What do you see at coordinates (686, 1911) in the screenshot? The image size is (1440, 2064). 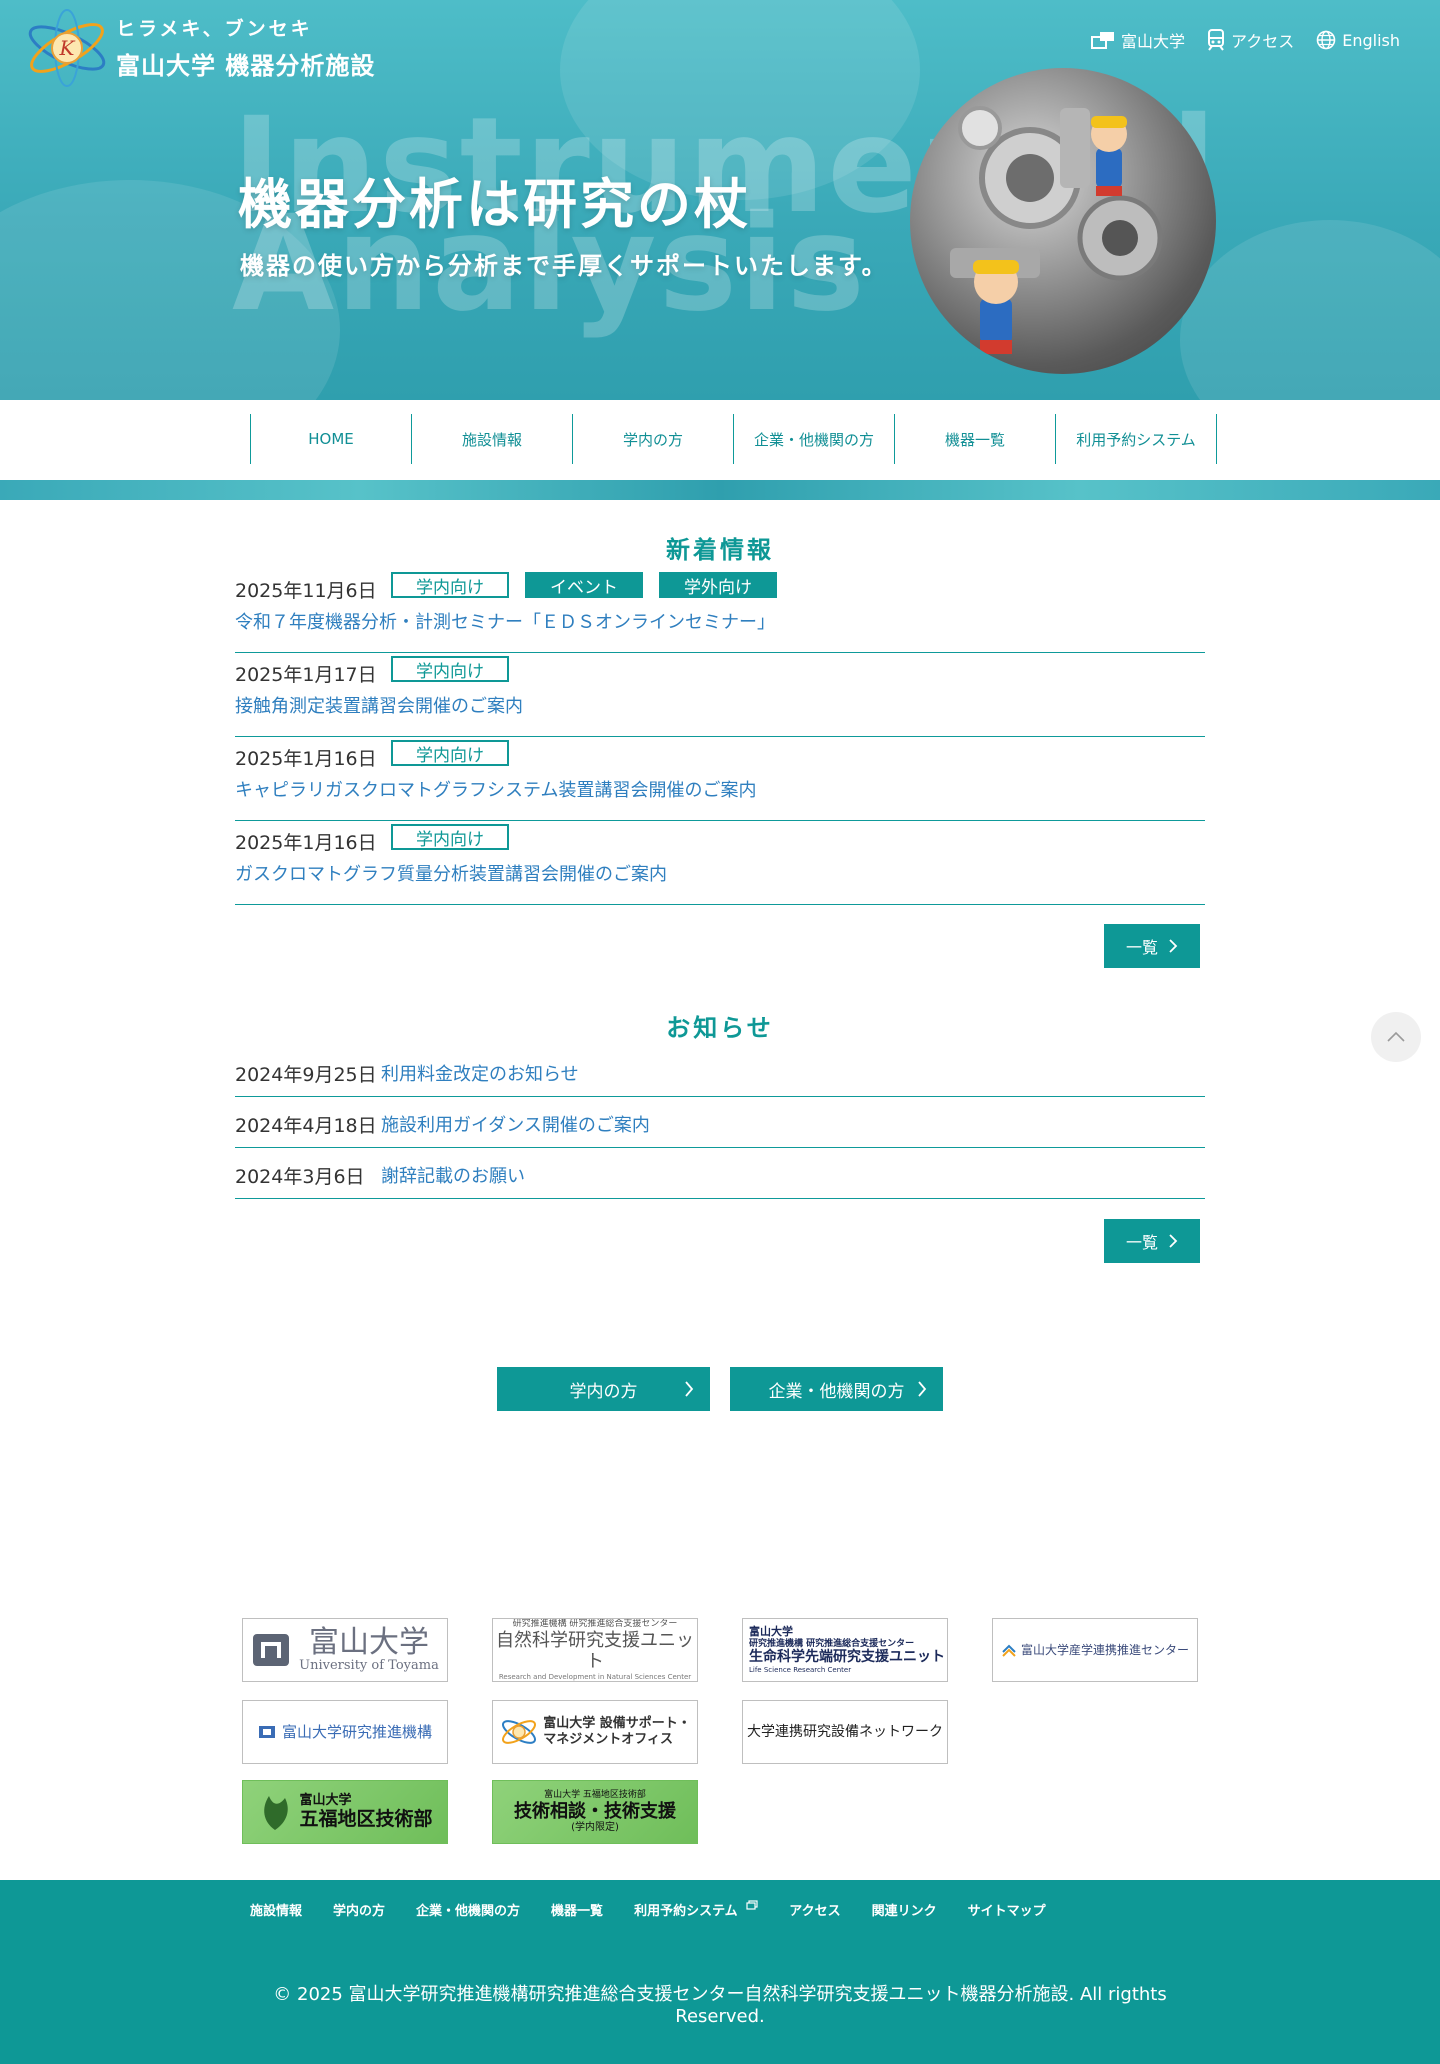 I see `footer-link-label: 利用予約システム` at bounding box center [686, 1911].